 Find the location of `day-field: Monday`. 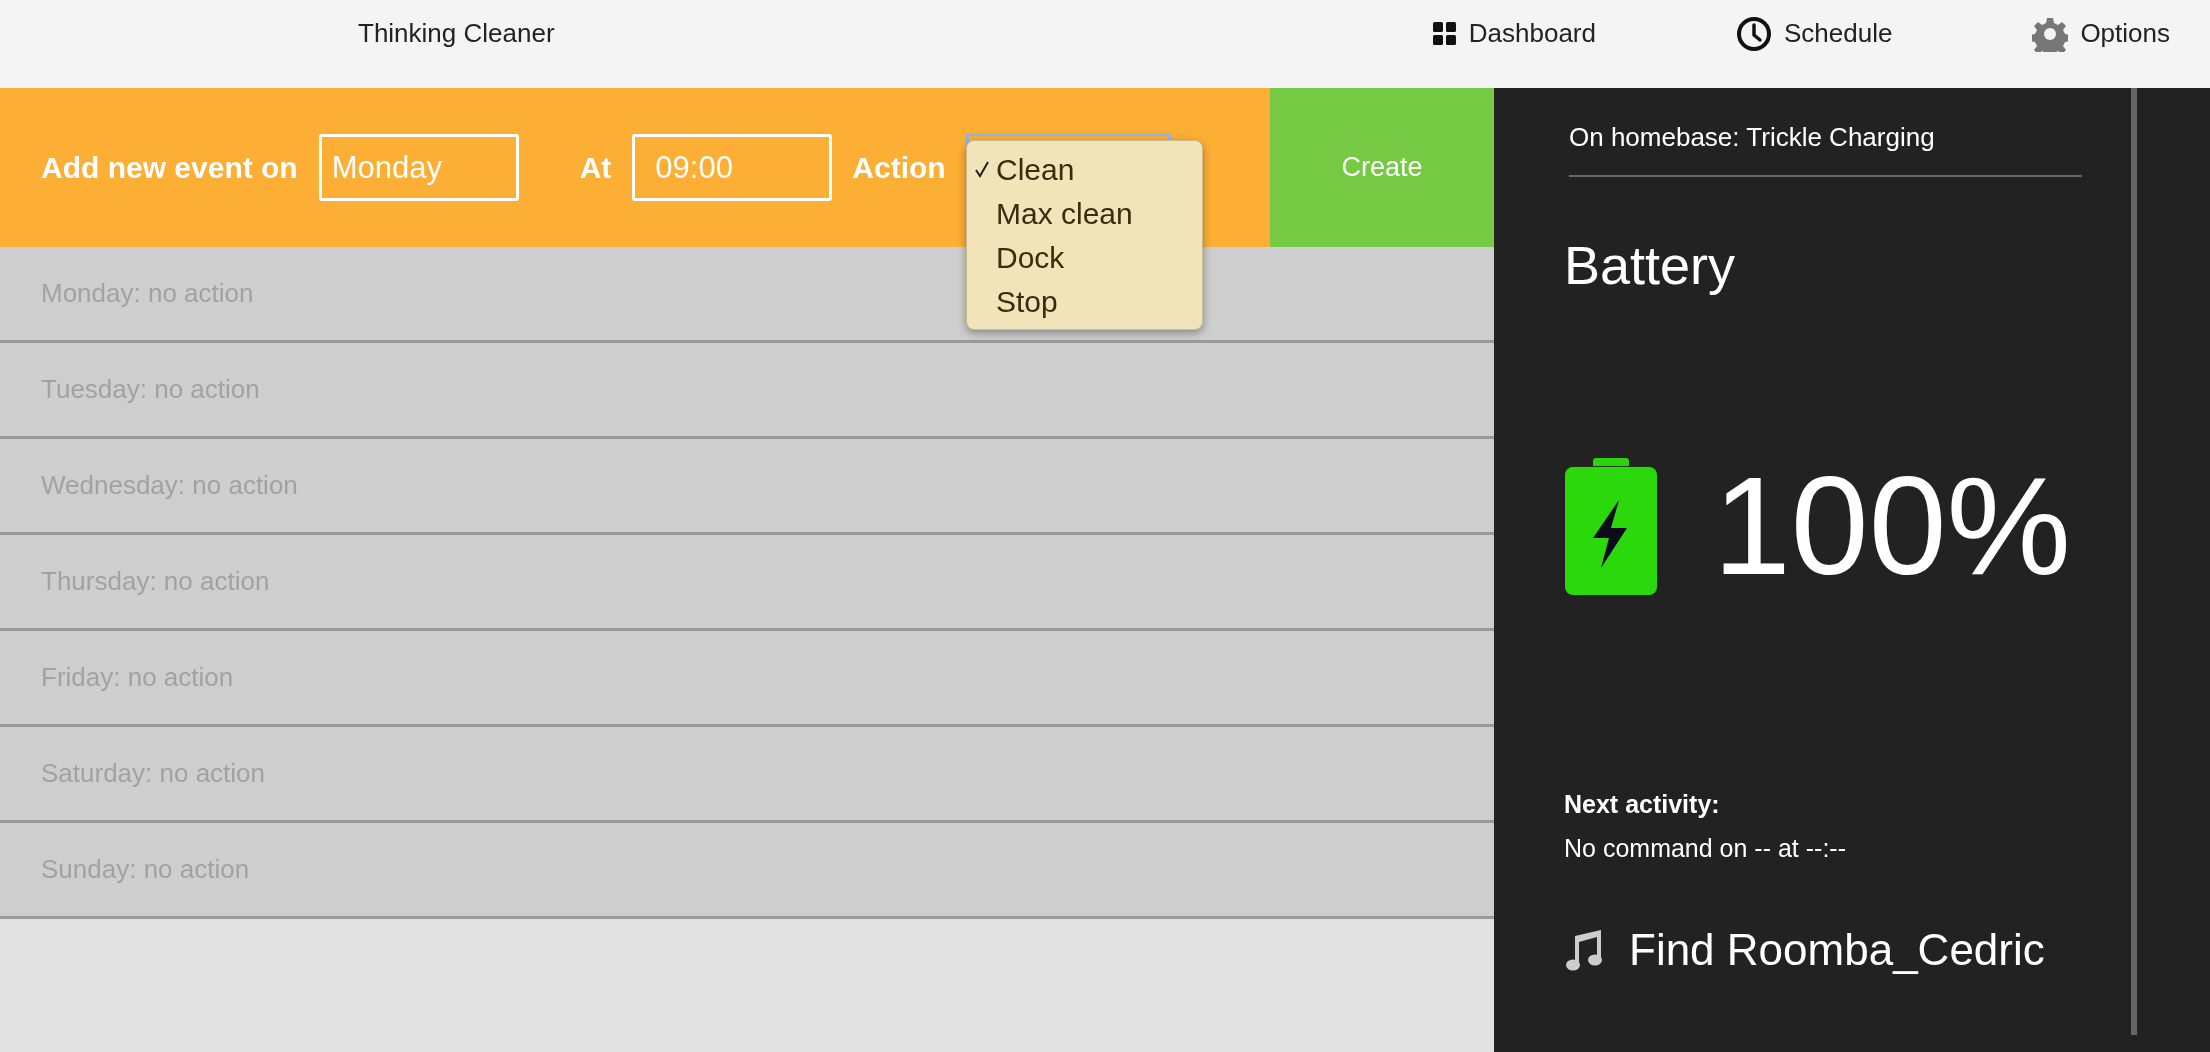

day-field: Monday is located at coordinates (418, 167).